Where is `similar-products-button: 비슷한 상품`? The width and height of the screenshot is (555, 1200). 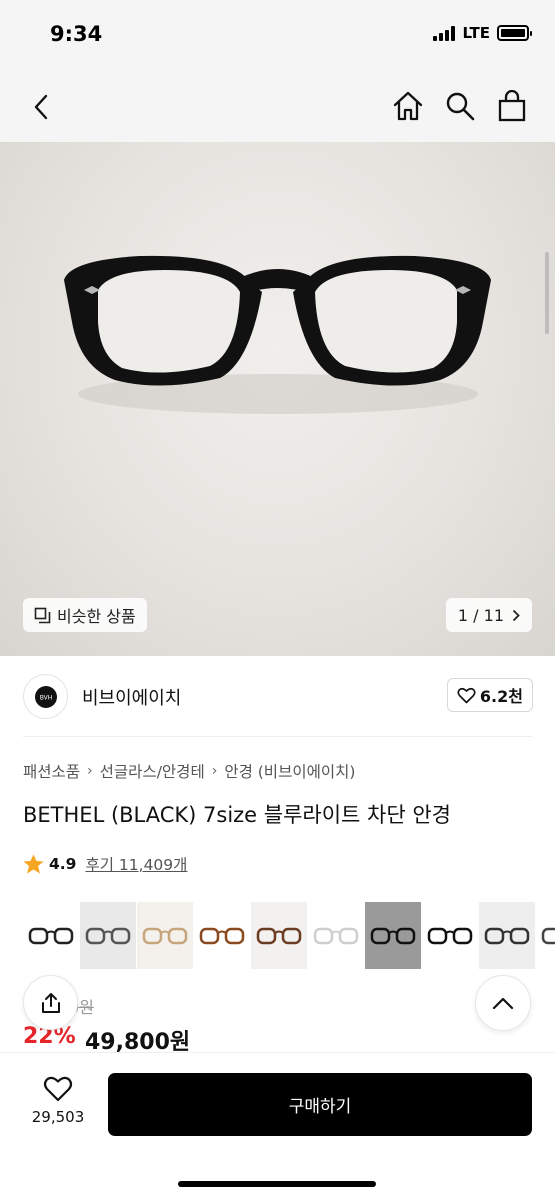 similar-products-button: 비슷한 상품 is located at coordinates (85, 615).